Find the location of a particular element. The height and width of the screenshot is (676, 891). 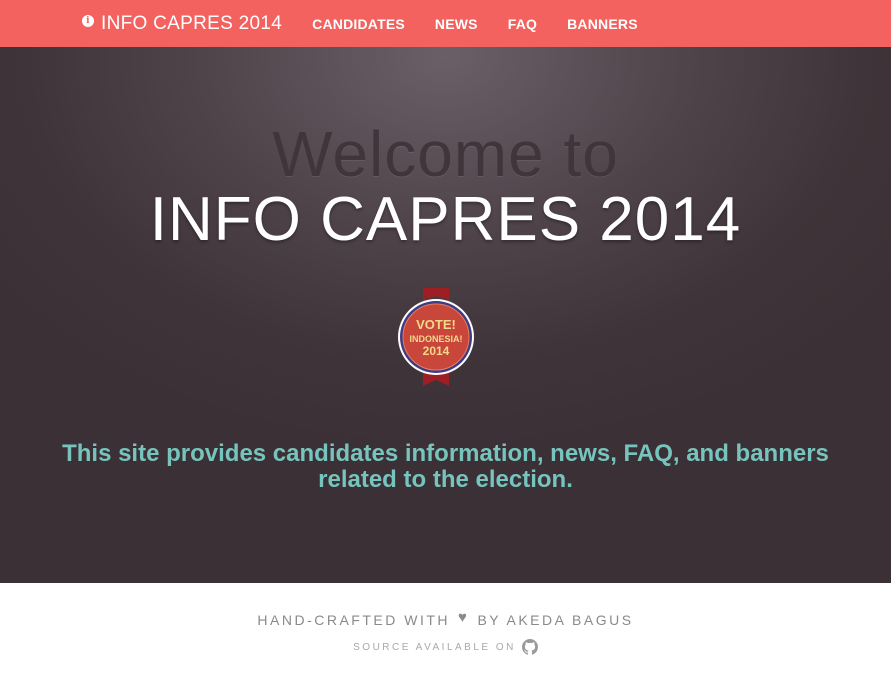

welcome-heading: Welcome to is located at coordinates (445, 154).